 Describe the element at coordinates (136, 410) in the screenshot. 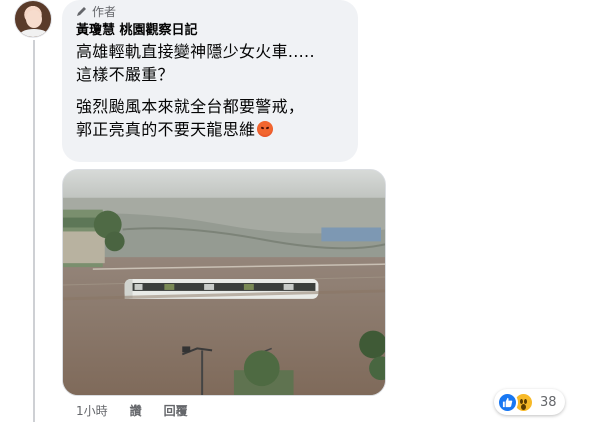

I see `like-button: 讚` at that location.